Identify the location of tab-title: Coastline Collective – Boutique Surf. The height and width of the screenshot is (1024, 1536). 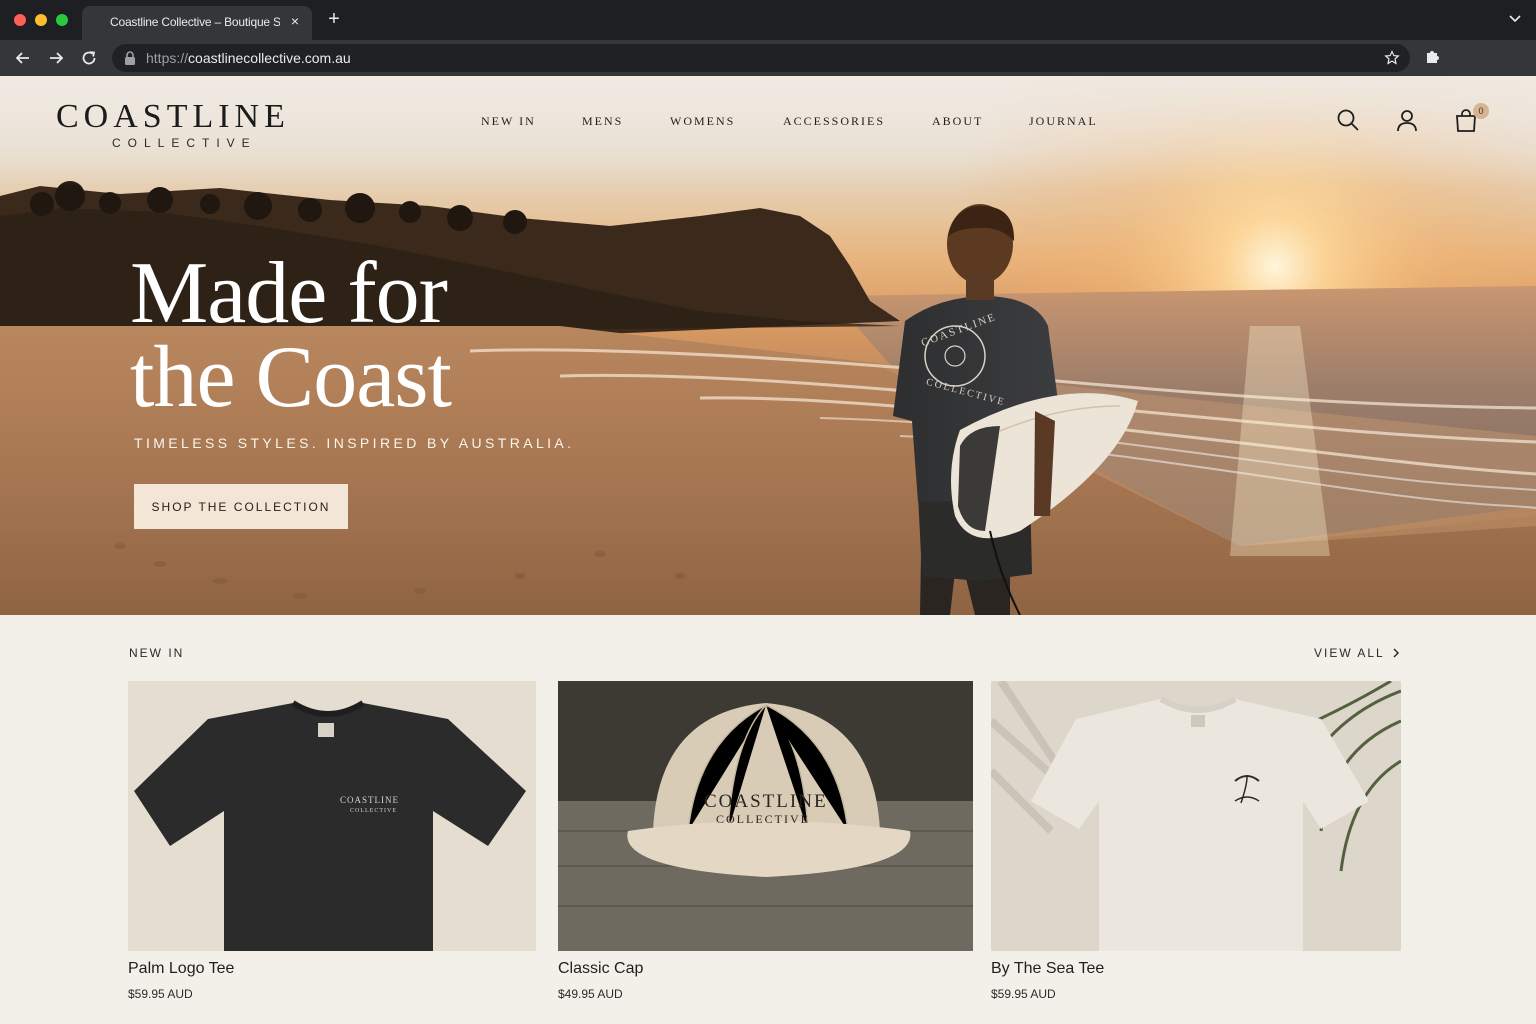
(195, 22).